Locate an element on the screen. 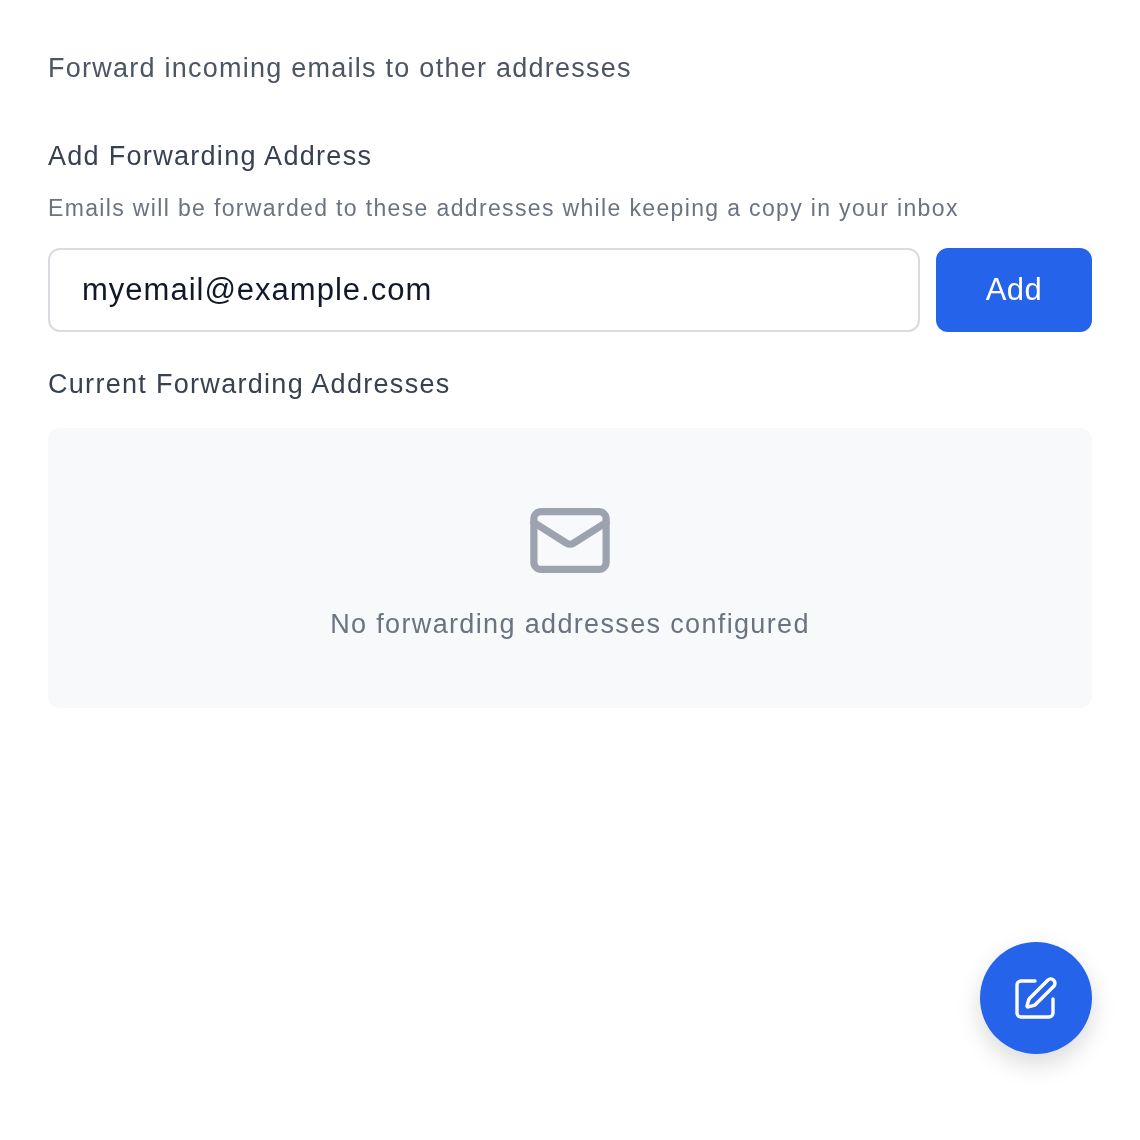 The image size is (1140, 1140). add-button: Add is located at coordinates (1014, 290).